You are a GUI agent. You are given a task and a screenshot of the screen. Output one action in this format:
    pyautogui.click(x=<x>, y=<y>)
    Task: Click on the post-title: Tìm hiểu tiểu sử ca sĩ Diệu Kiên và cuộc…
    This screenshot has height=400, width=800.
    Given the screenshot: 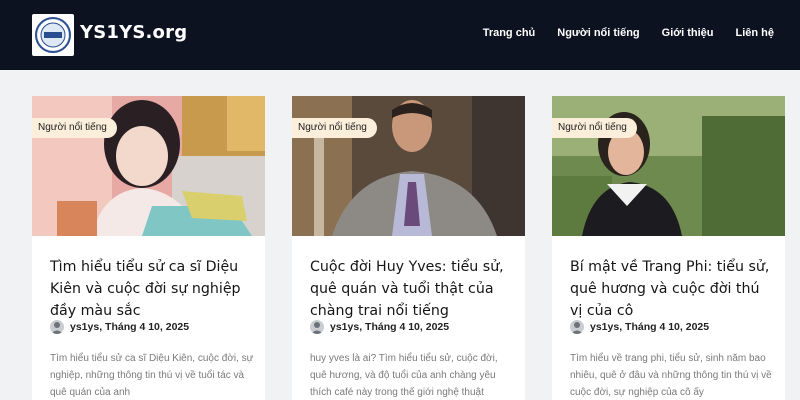 What is the action you would take?
    pyautogui.click(x=152, y=289)
    